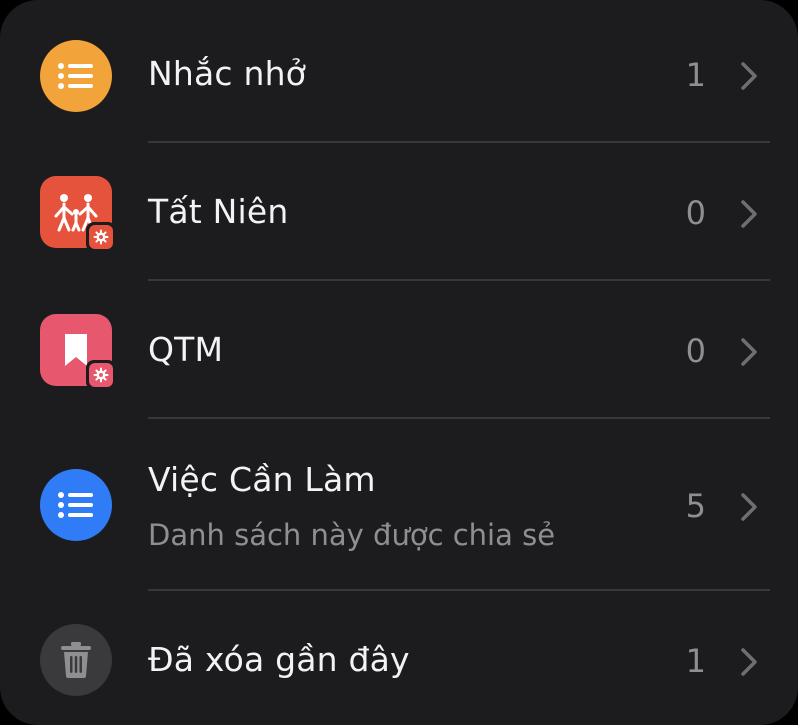  What do you see at coordinates (352, 535) in the screenshot?
I see `list-shared-subtitle: Danh sách này được chia sẻ` at bounding box center [352, 535].